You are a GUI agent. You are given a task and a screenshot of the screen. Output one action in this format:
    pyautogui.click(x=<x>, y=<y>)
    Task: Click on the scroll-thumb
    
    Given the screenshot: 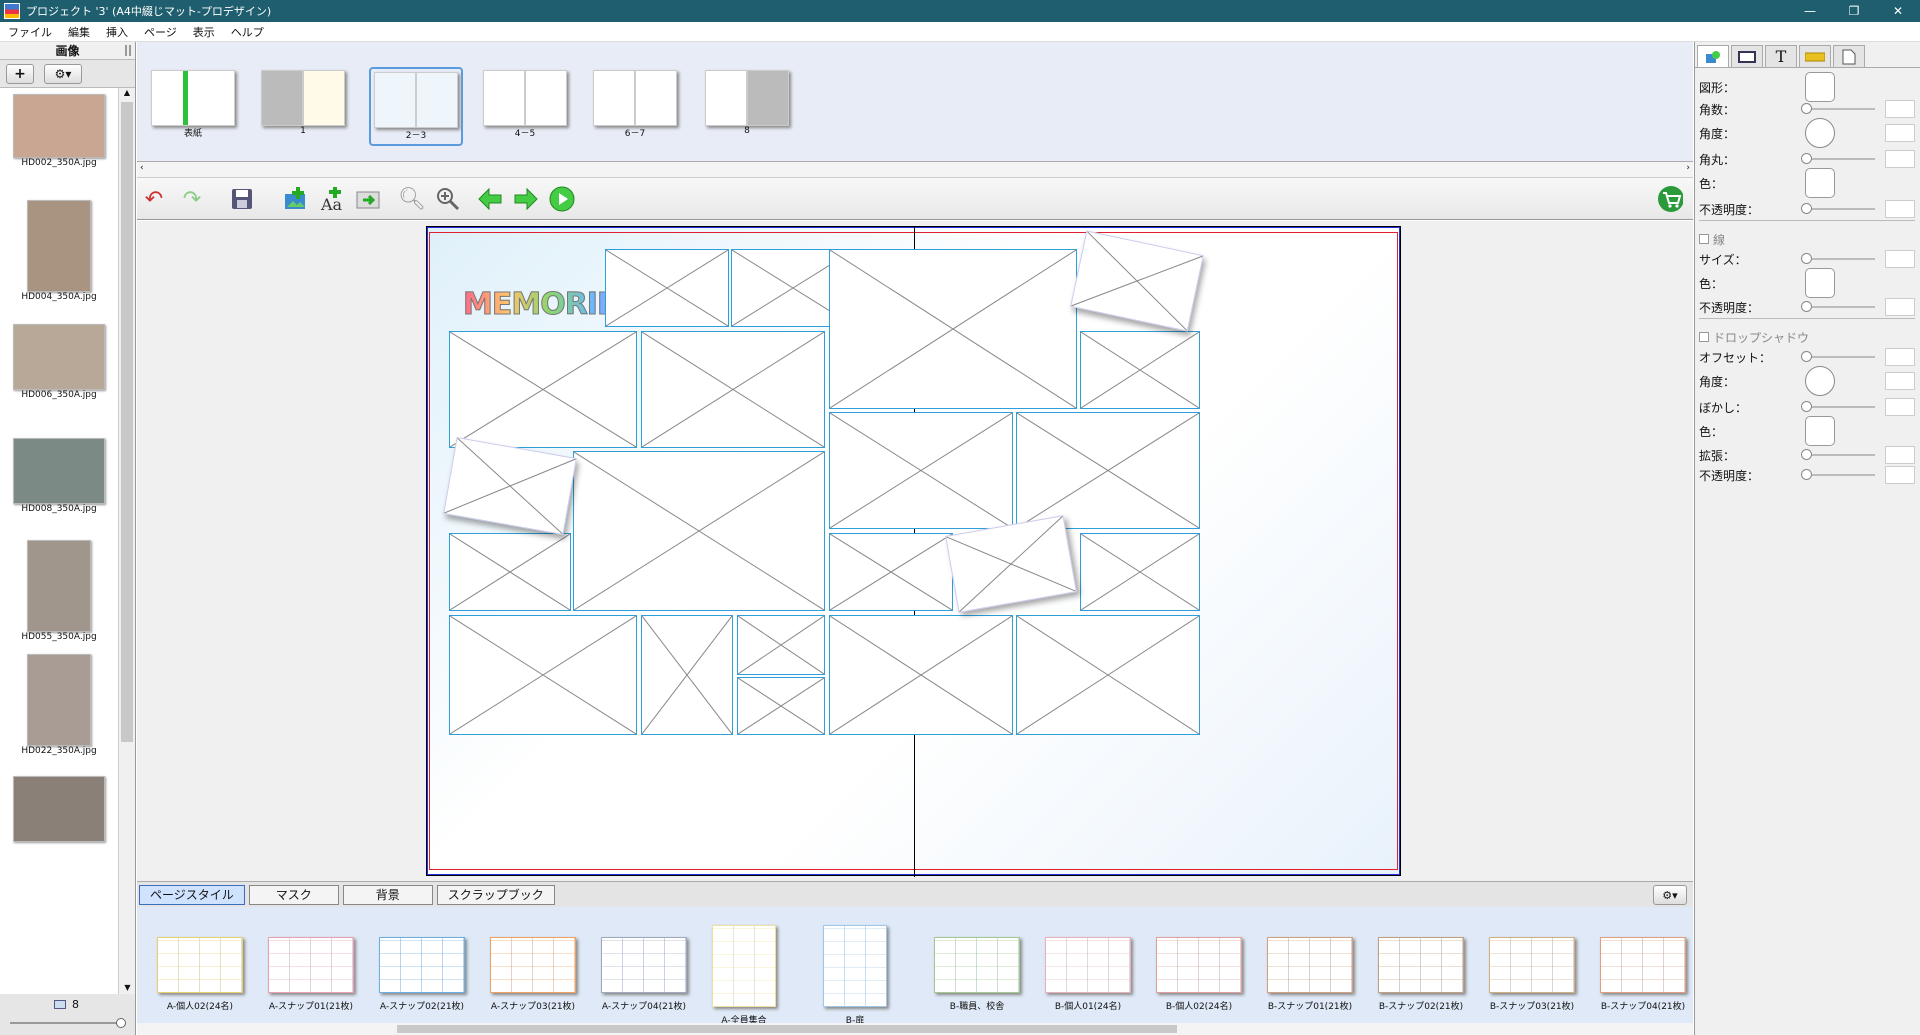 What is the action you would take?
    pyautogui.click(x=127, y=422)
    